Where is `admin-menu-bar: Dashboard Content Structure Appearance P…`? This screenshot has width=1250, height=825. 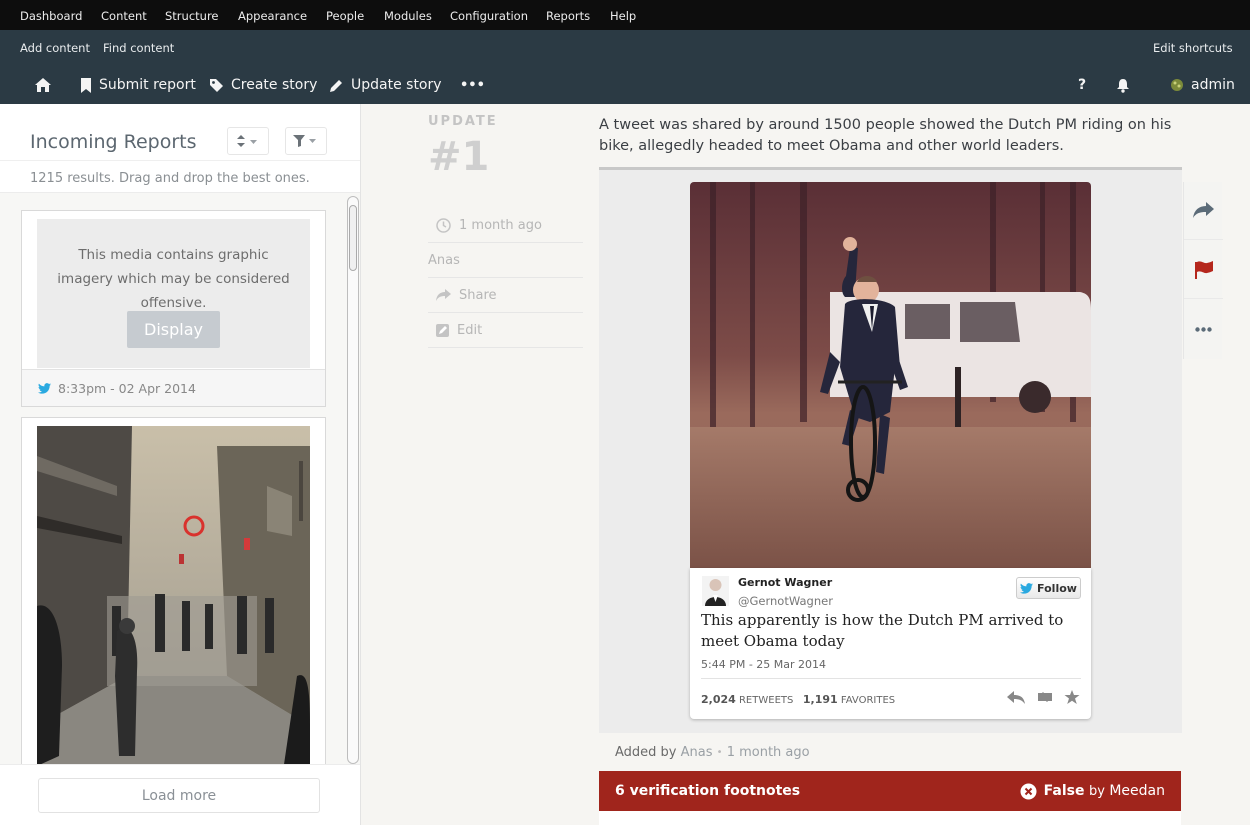
admin-menu-bar: Dashboard Content Structure Appearance P… is located at coordinates (625, 15).